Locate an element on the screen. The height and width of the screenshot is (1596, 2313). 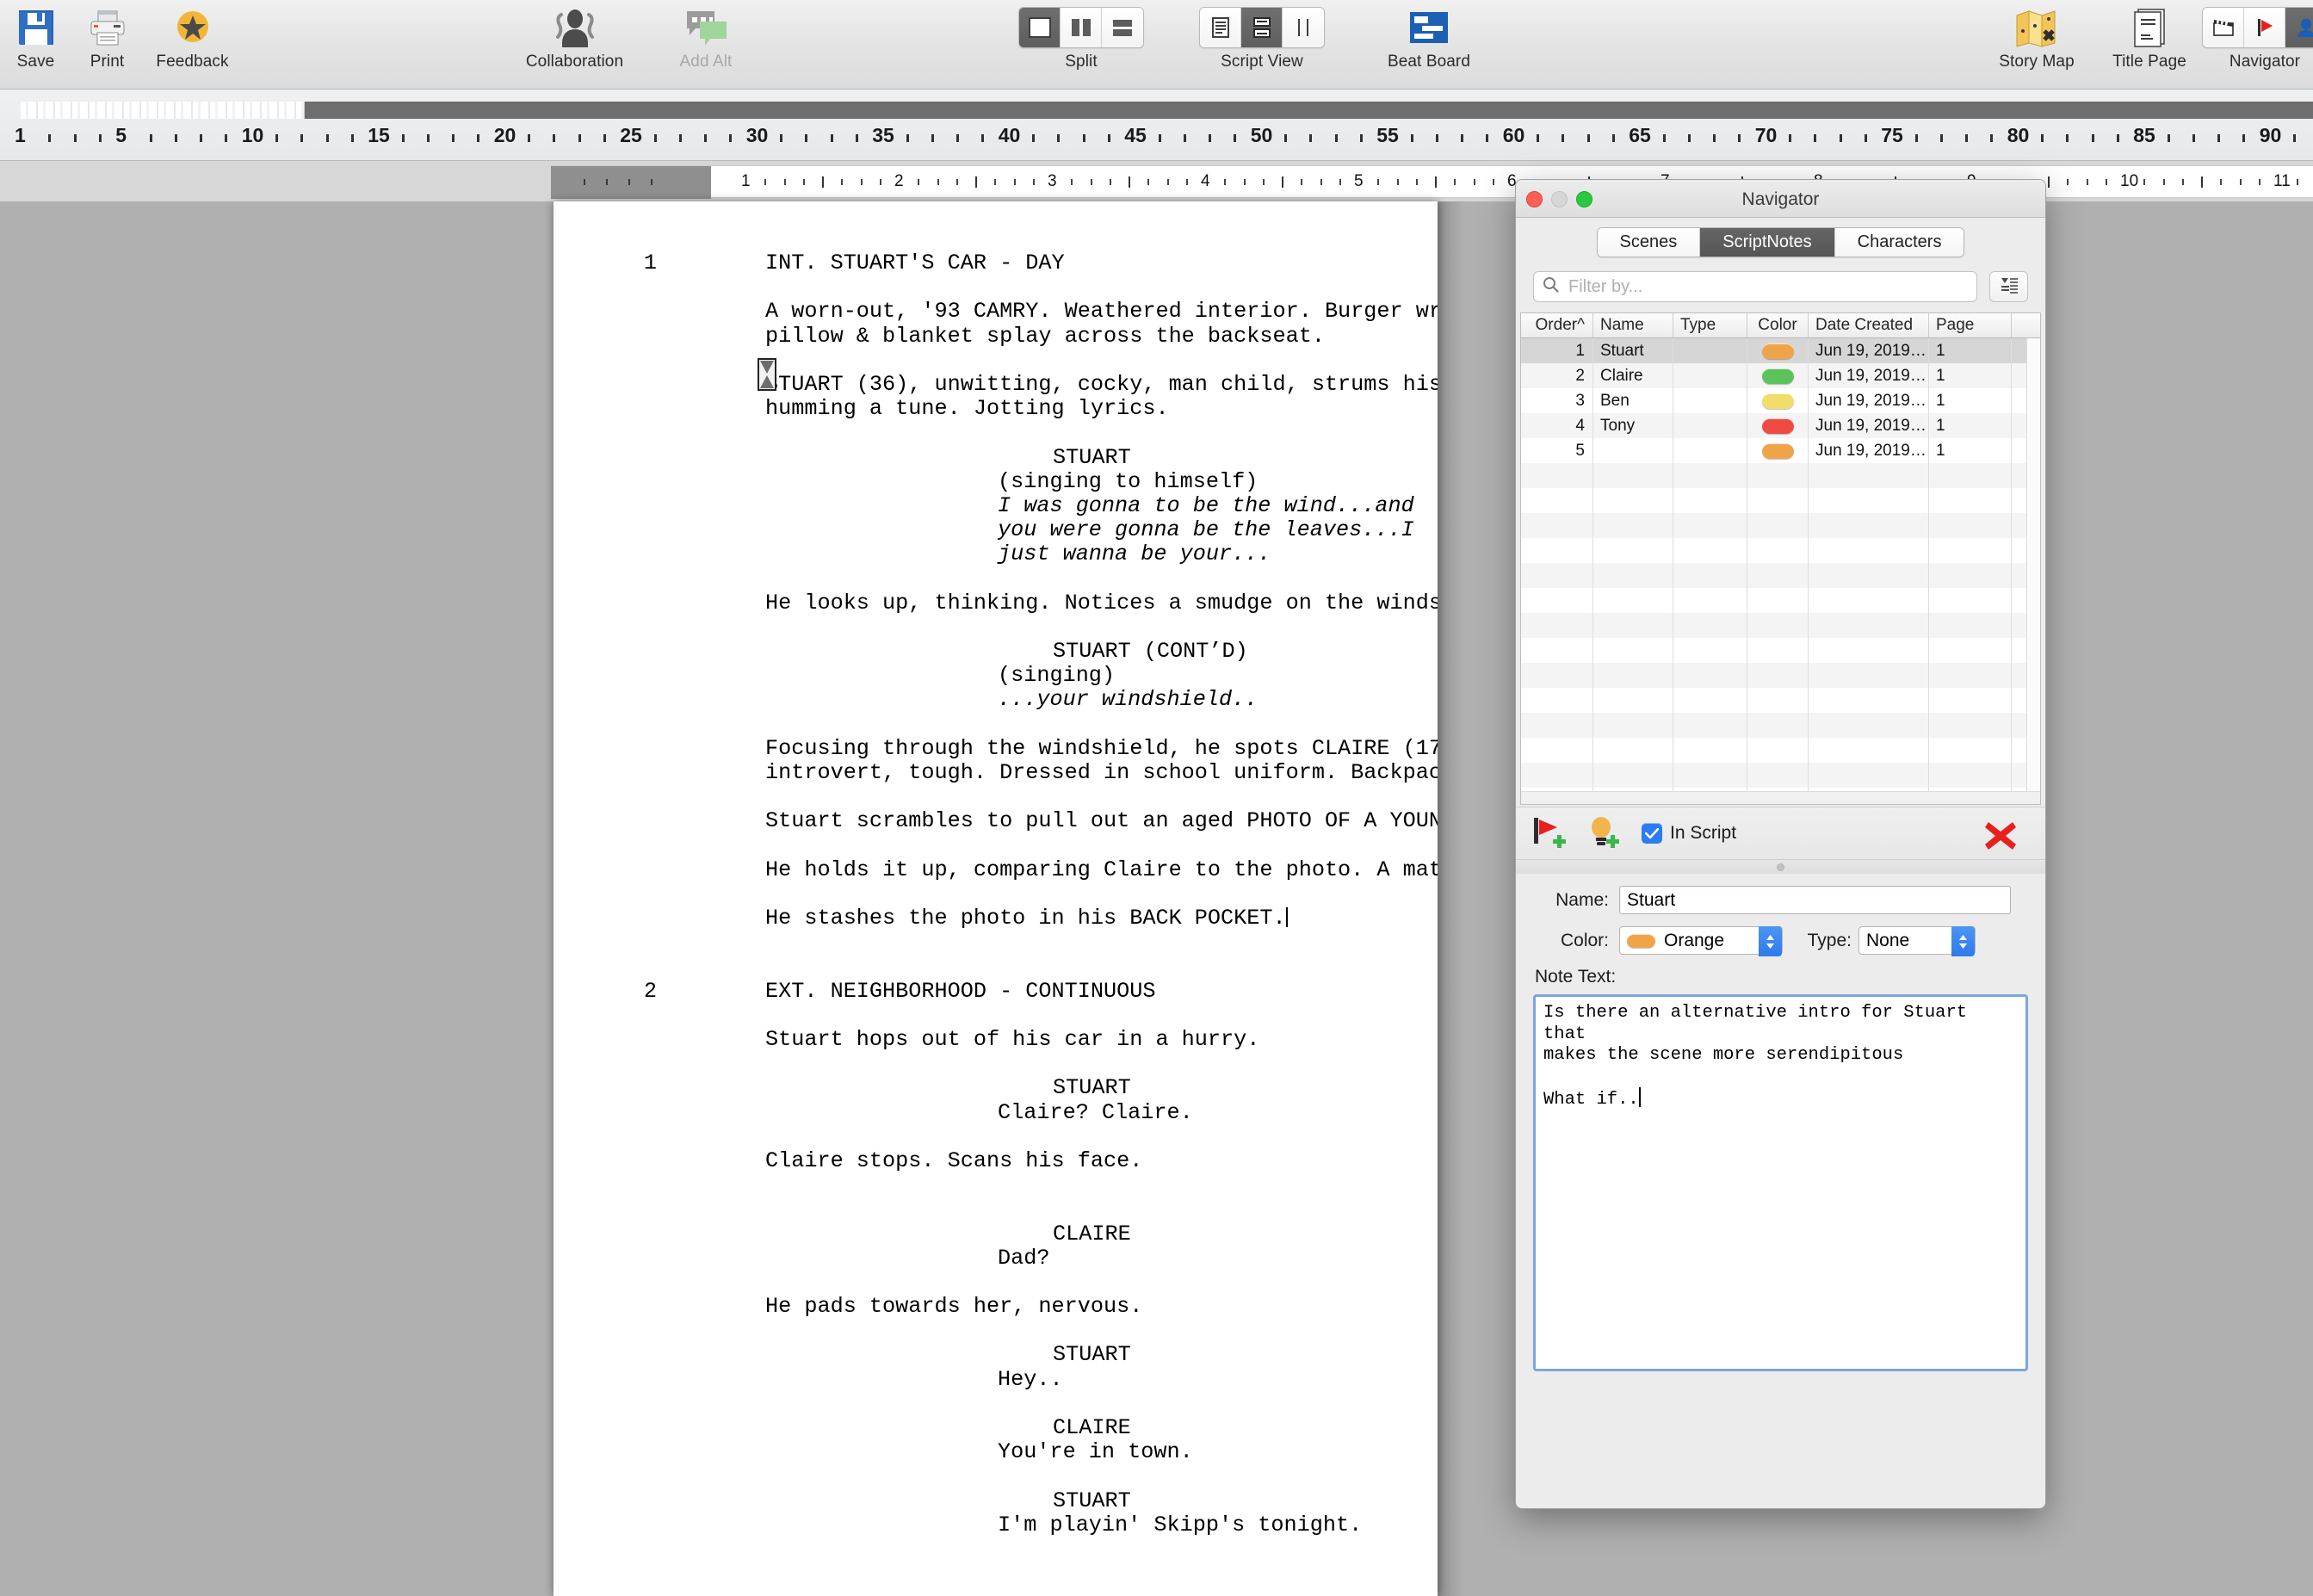
filter-field is located at coordinates (1755, 286).